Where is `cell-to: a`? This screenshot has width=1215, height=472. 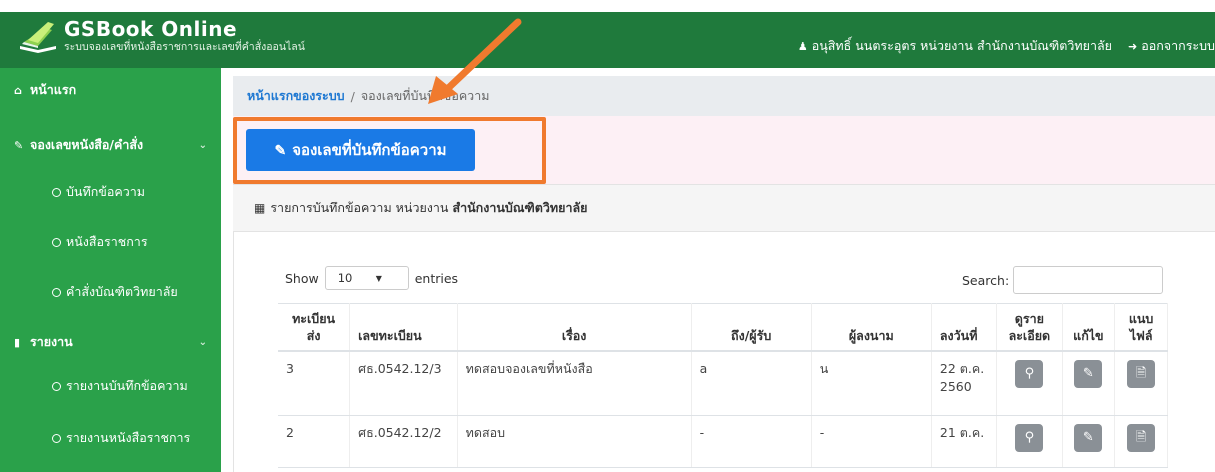 cell-to: a is located at coordinates (751, 383).